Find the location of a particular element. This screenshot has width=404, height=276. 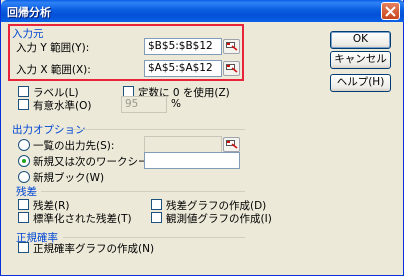

y-range-label: 入力 Y 範囲(Y): is located at coordinates (53, 48).